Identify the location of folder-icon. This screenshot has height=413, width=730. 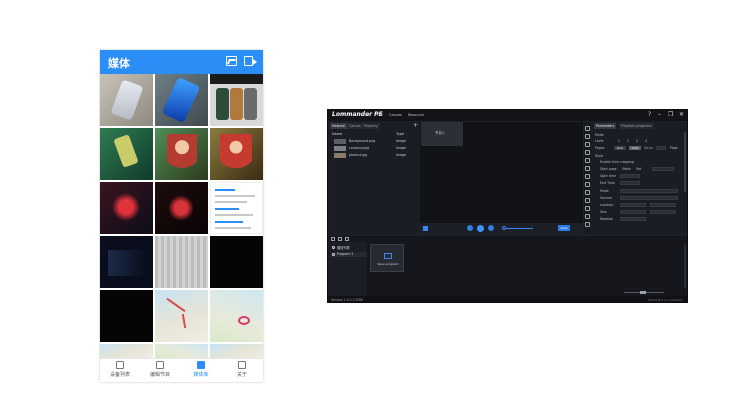
(201, 365).